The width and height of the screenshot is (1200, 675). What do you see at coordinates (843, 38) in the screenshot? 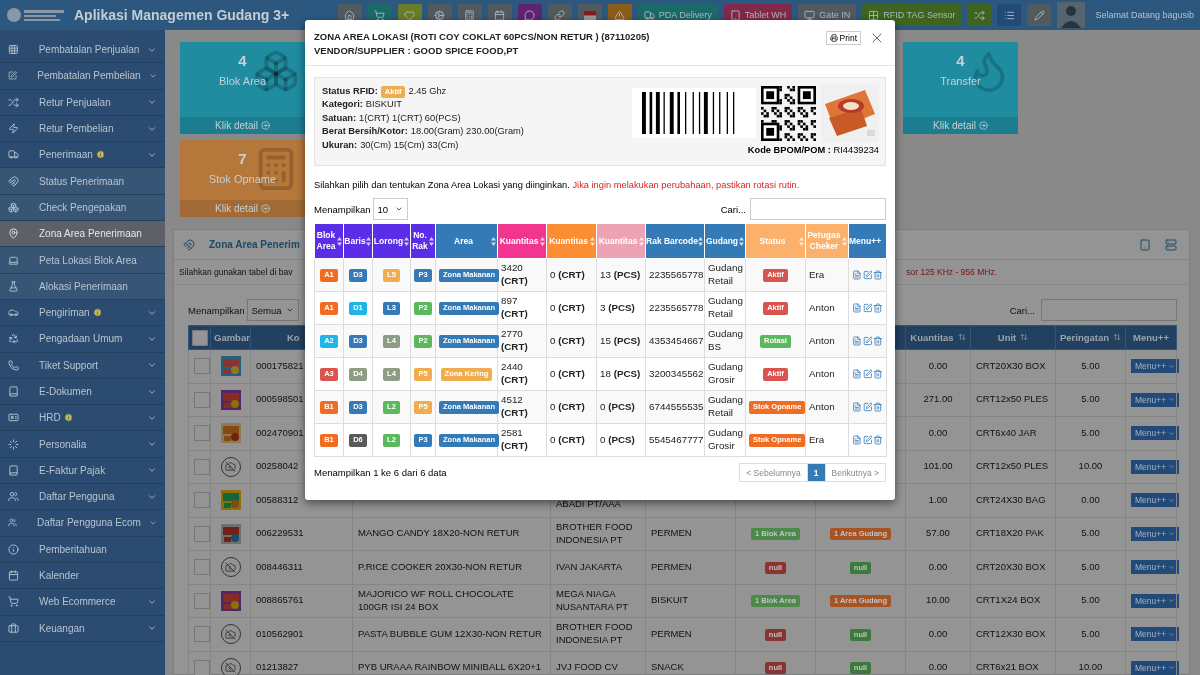
I see `print-button: Print` at bounding box center [843, 38].